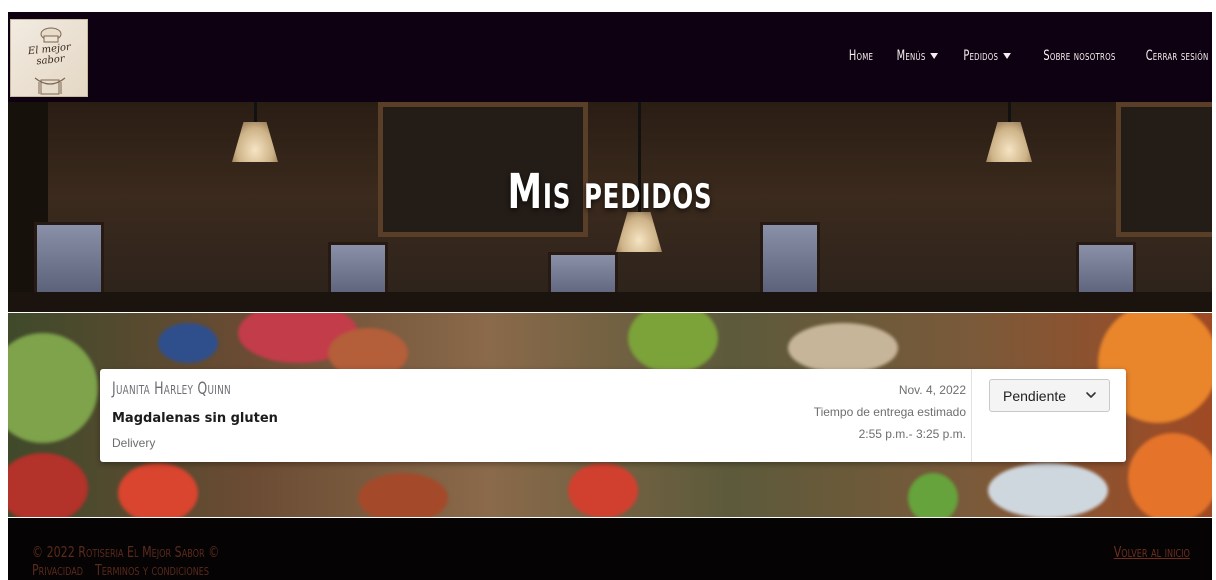  What do you see at coordinates (981, 56) in the screenshot?
I see `nav-pedidos-label: Pedidos` at bounding box center [981, 56].